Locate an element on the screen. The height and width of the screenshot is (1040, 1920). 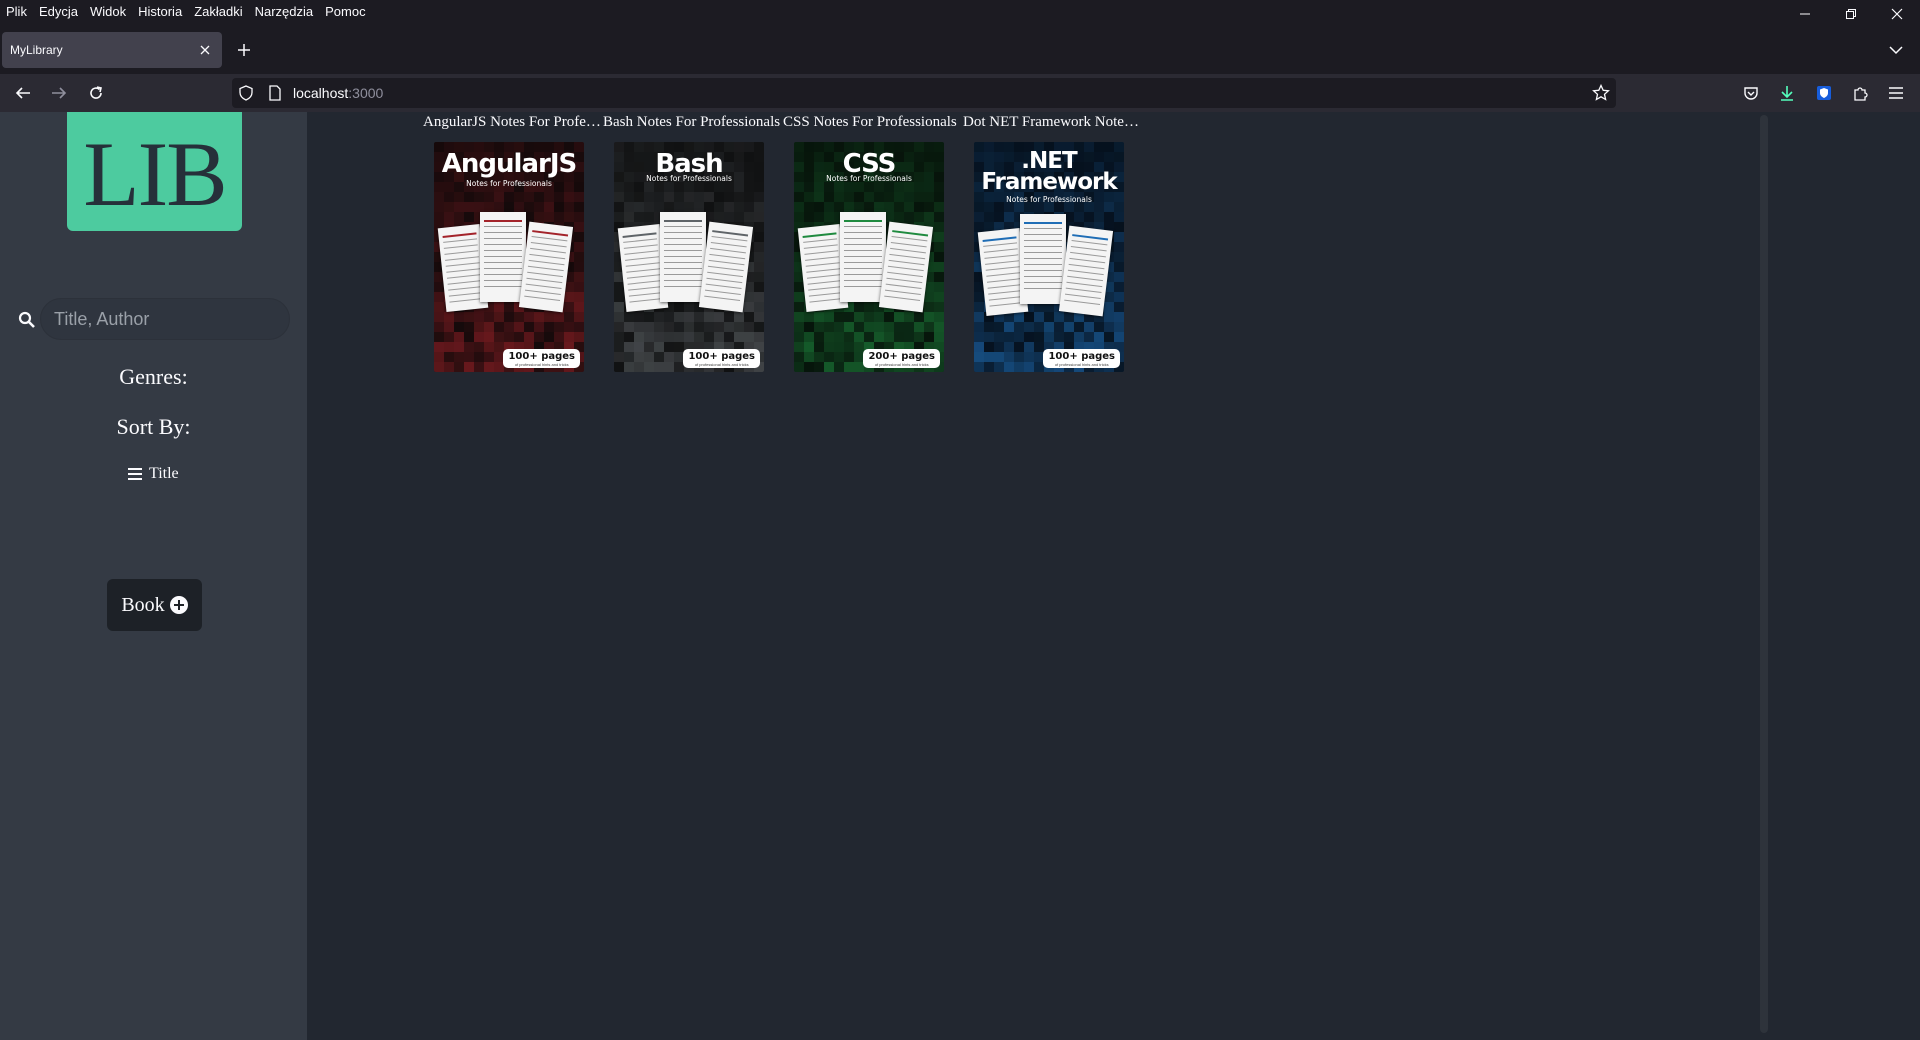
restore-button is located at coordinates (1851, 14).